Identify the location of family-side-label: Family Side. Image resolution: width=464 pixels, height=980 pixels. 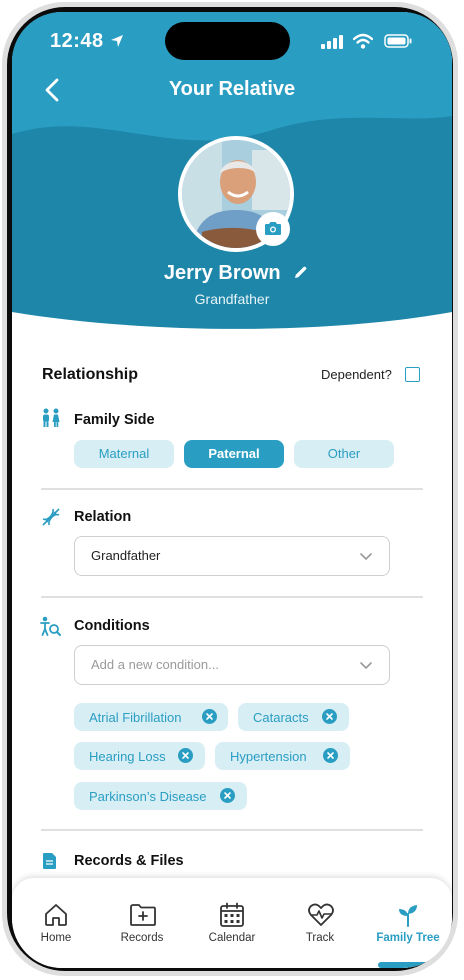
(114, 420).